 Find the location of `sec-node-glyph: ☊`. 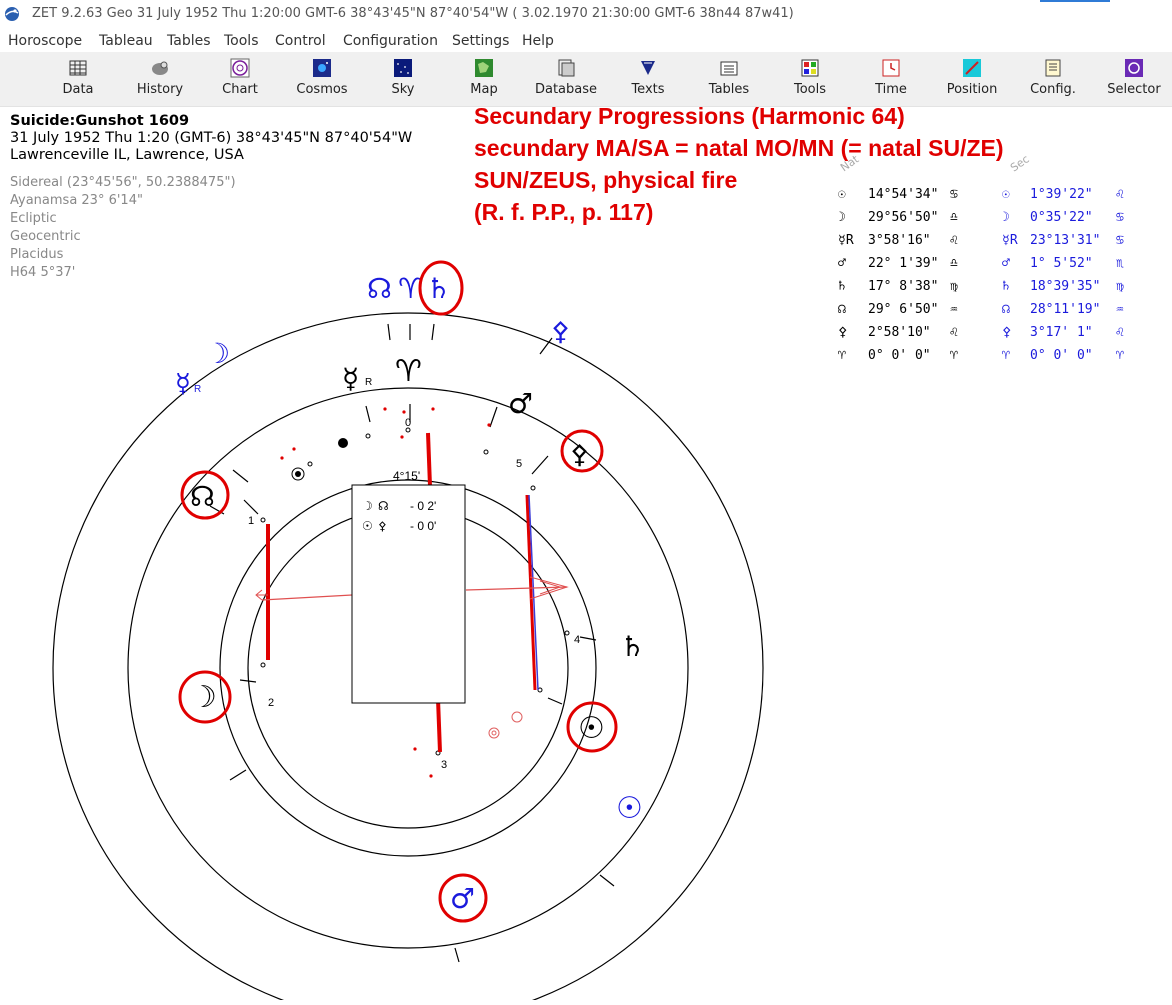

sec-node-glyph: ☊ is located at coordinates (379, 288).